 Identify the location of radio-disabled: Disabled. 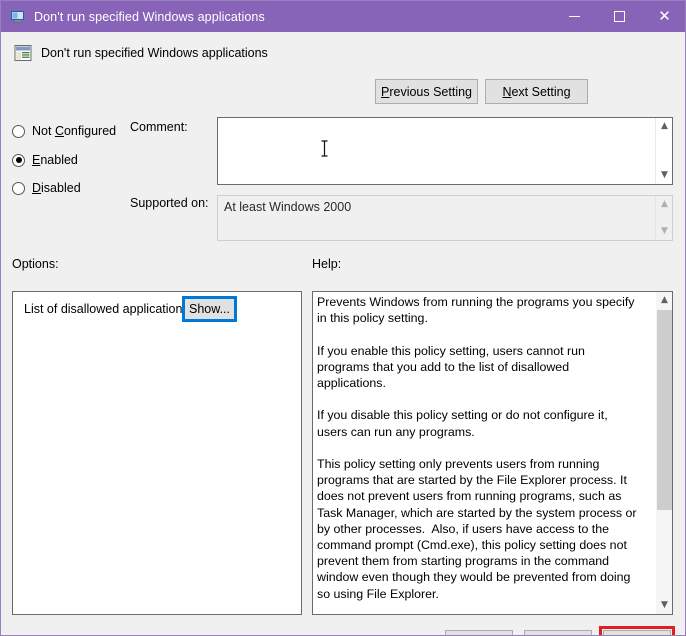
(46, 188).